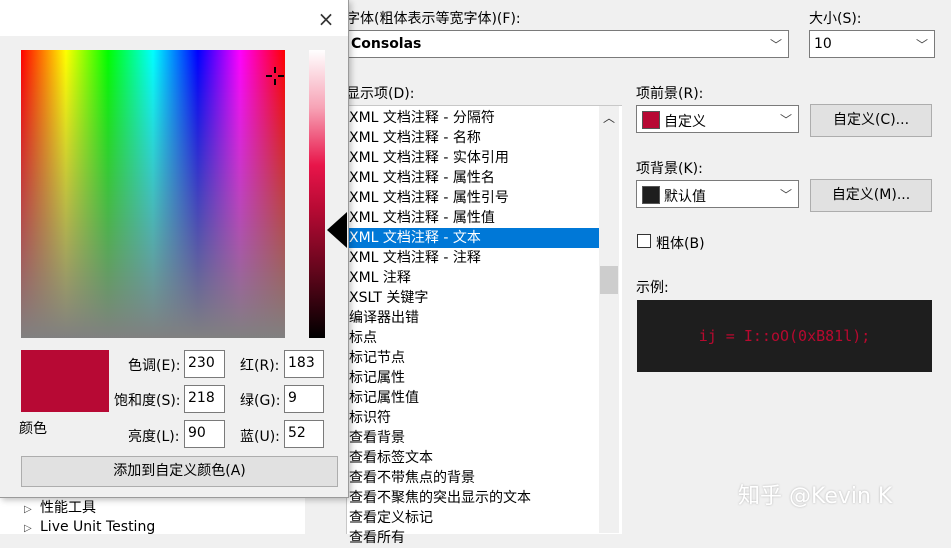 This screenshot has width=951, height=548. I want to click on font-combobox-value: Consolas, so click(386, 44).